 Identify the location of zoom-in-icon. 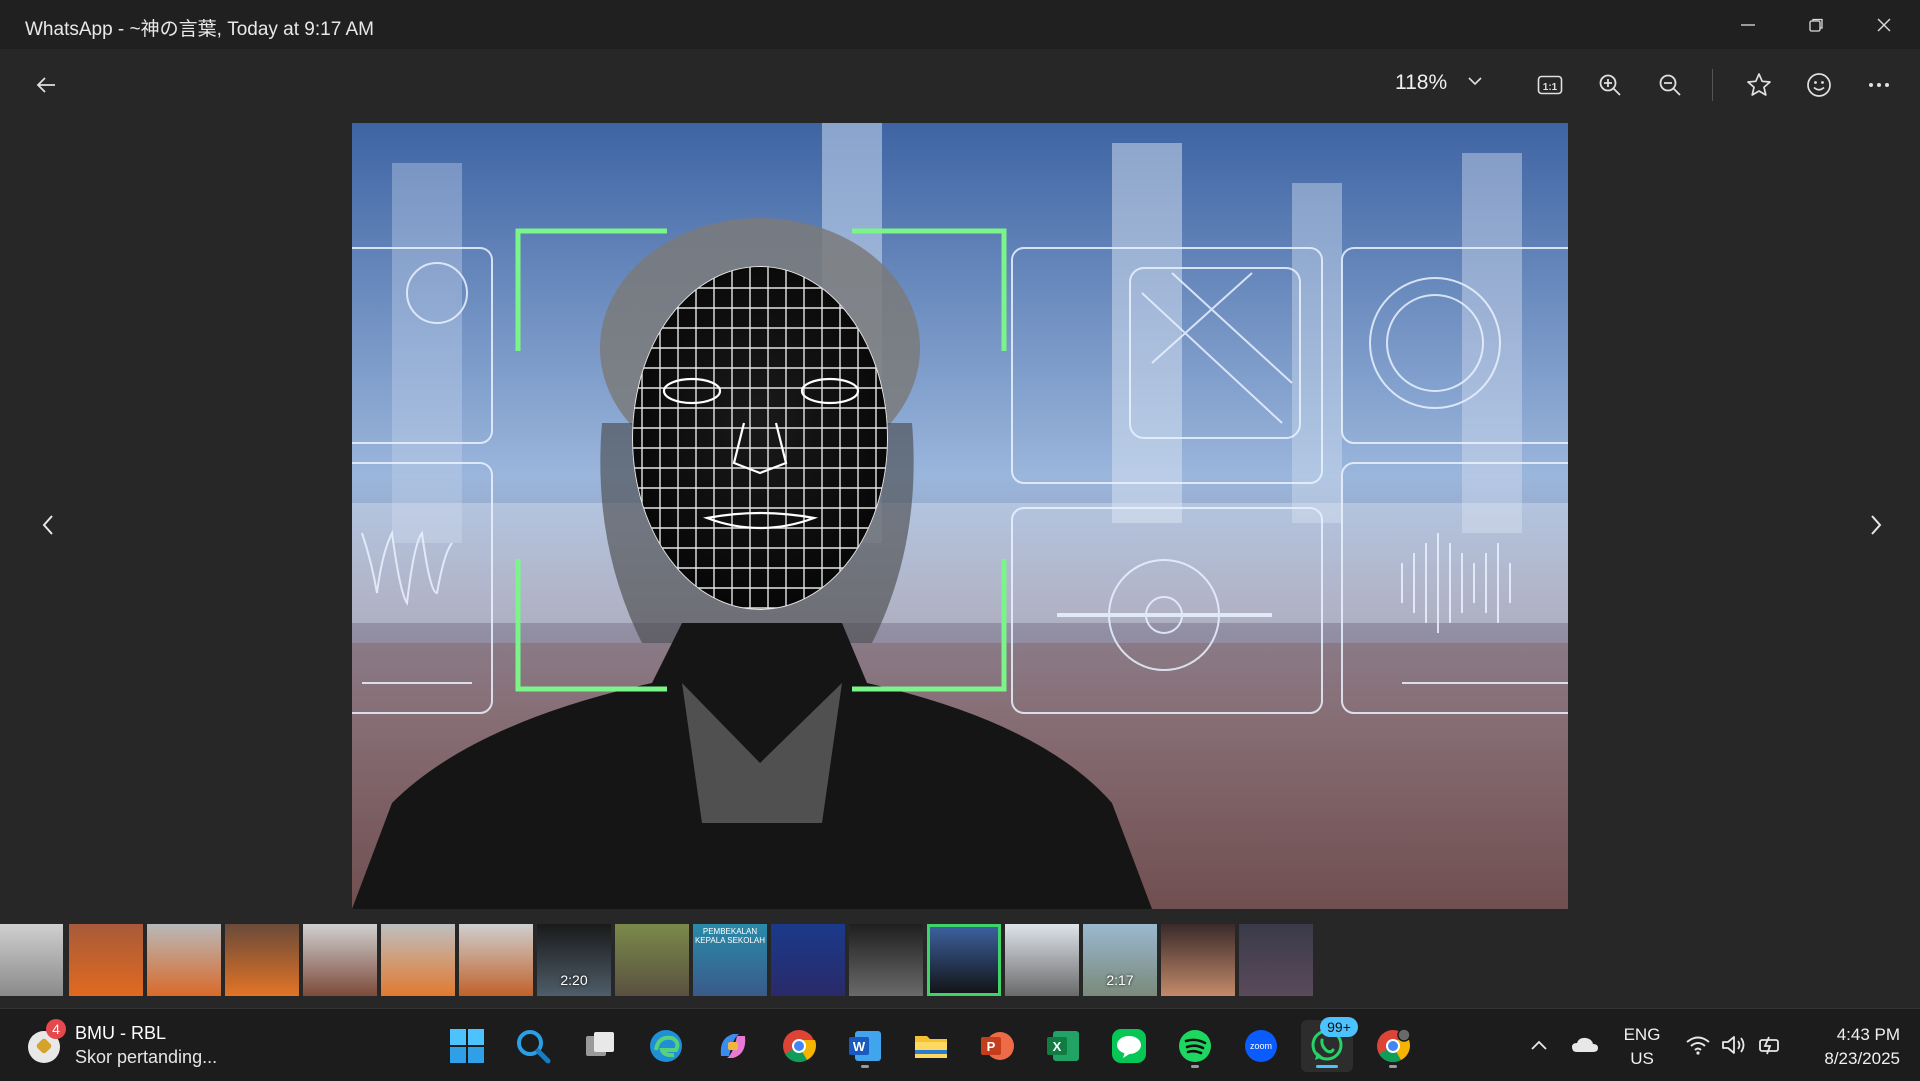
(1610, 85).